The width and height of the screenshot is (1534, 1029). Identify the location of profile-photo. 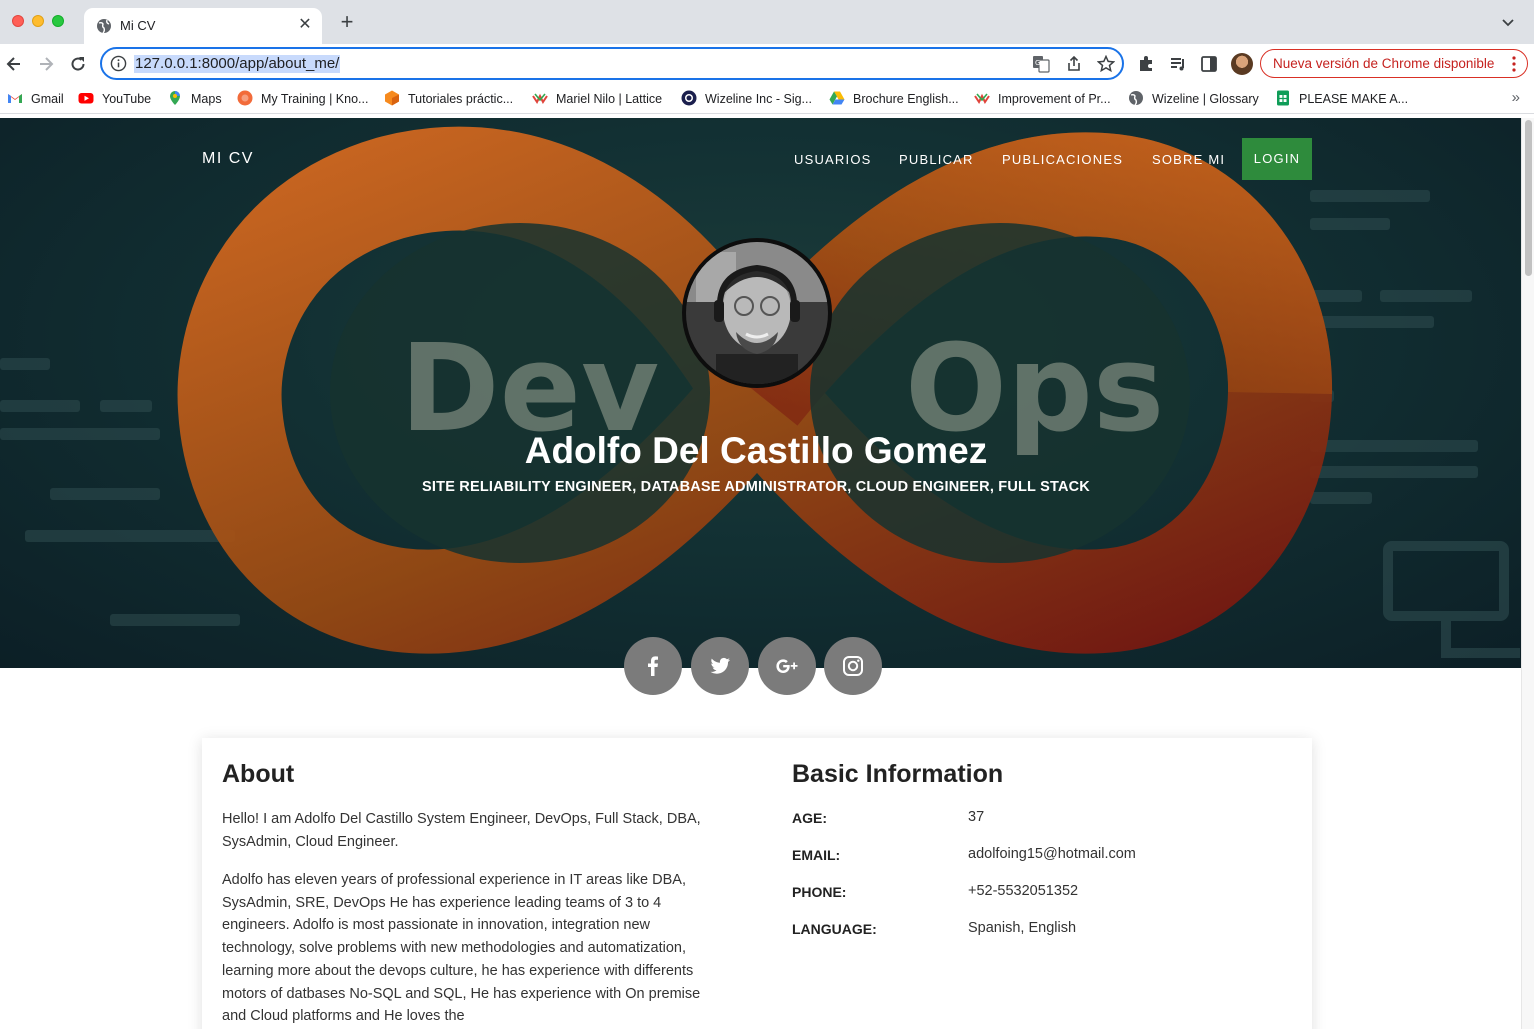
(757, 313).